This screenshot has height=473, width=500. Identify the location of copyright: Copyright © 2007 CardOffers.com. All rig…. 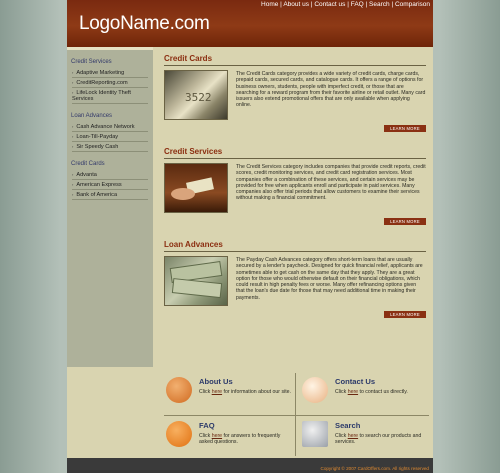
(375, 468).